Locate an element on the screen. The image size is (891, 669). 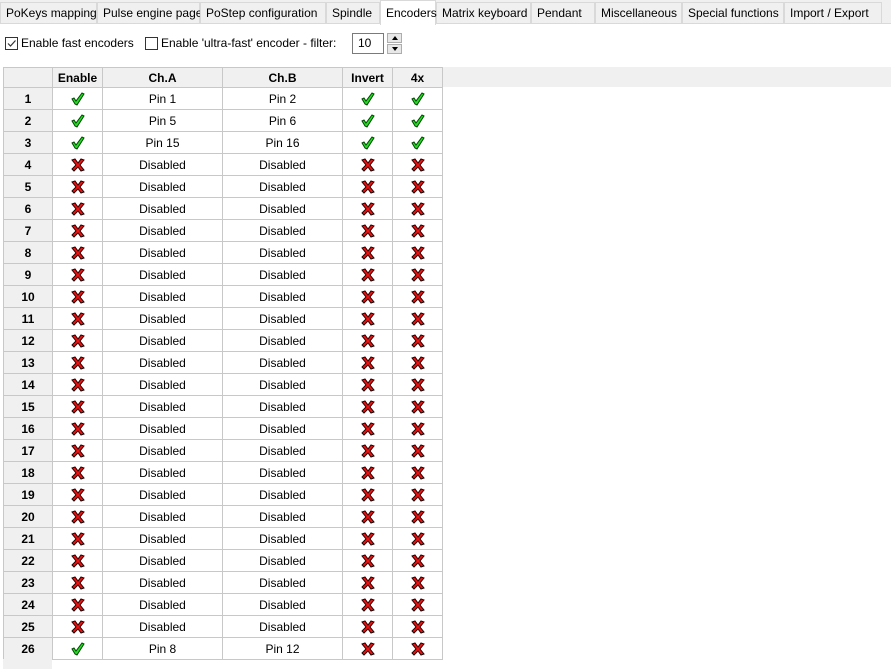
row-header: 20 is located at coordinates (28, 516).